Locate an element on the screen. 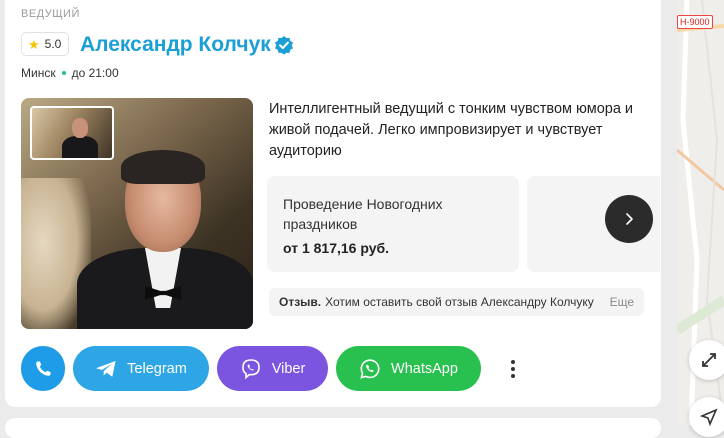 The height and width of the screenshot is (438, 724). next-service-button is located at coordinates (629, 219).